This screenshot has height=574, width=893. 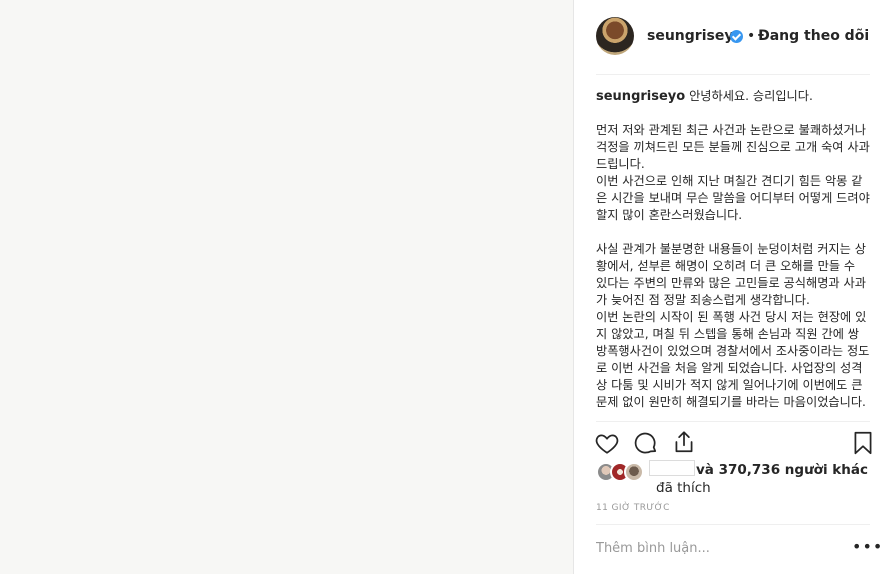 I want to click on more-options-icon: •••, so click(x=867, y=548).